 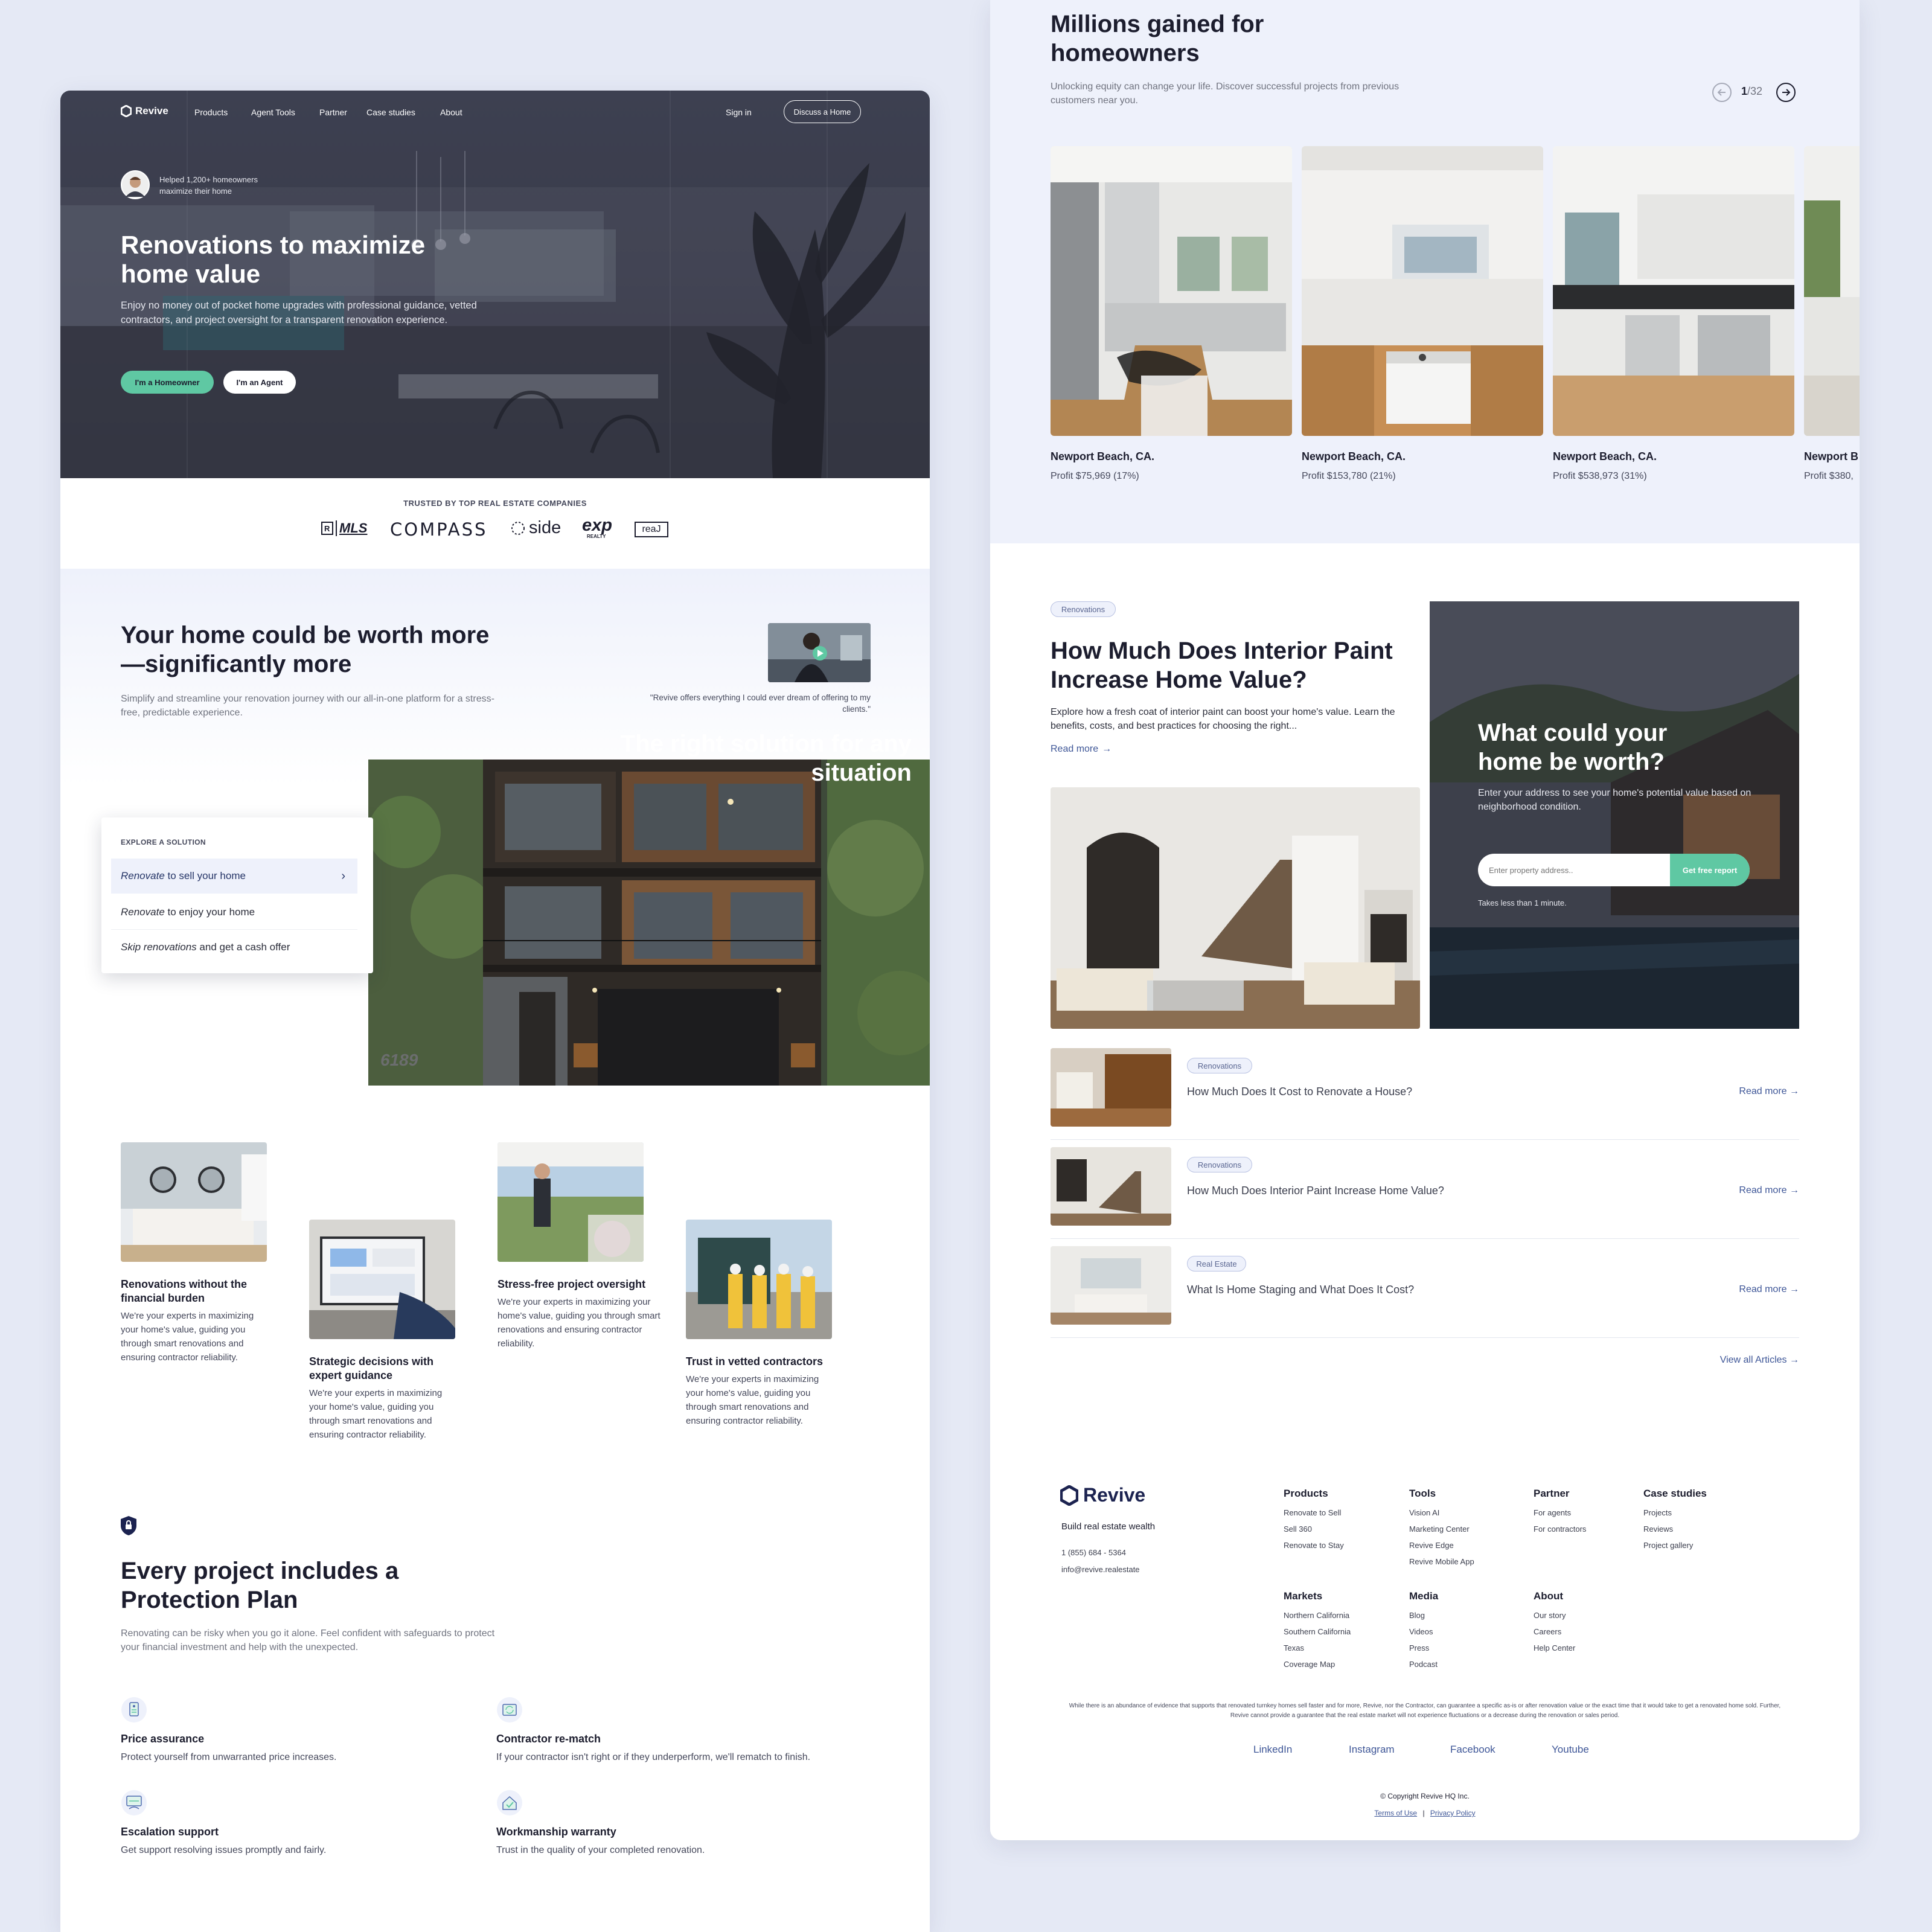 What do you see at coordinates (273, 112) in the screenshot?
I see `nav-agent-tools: Agent Tools` at bounding box center [273, 112].